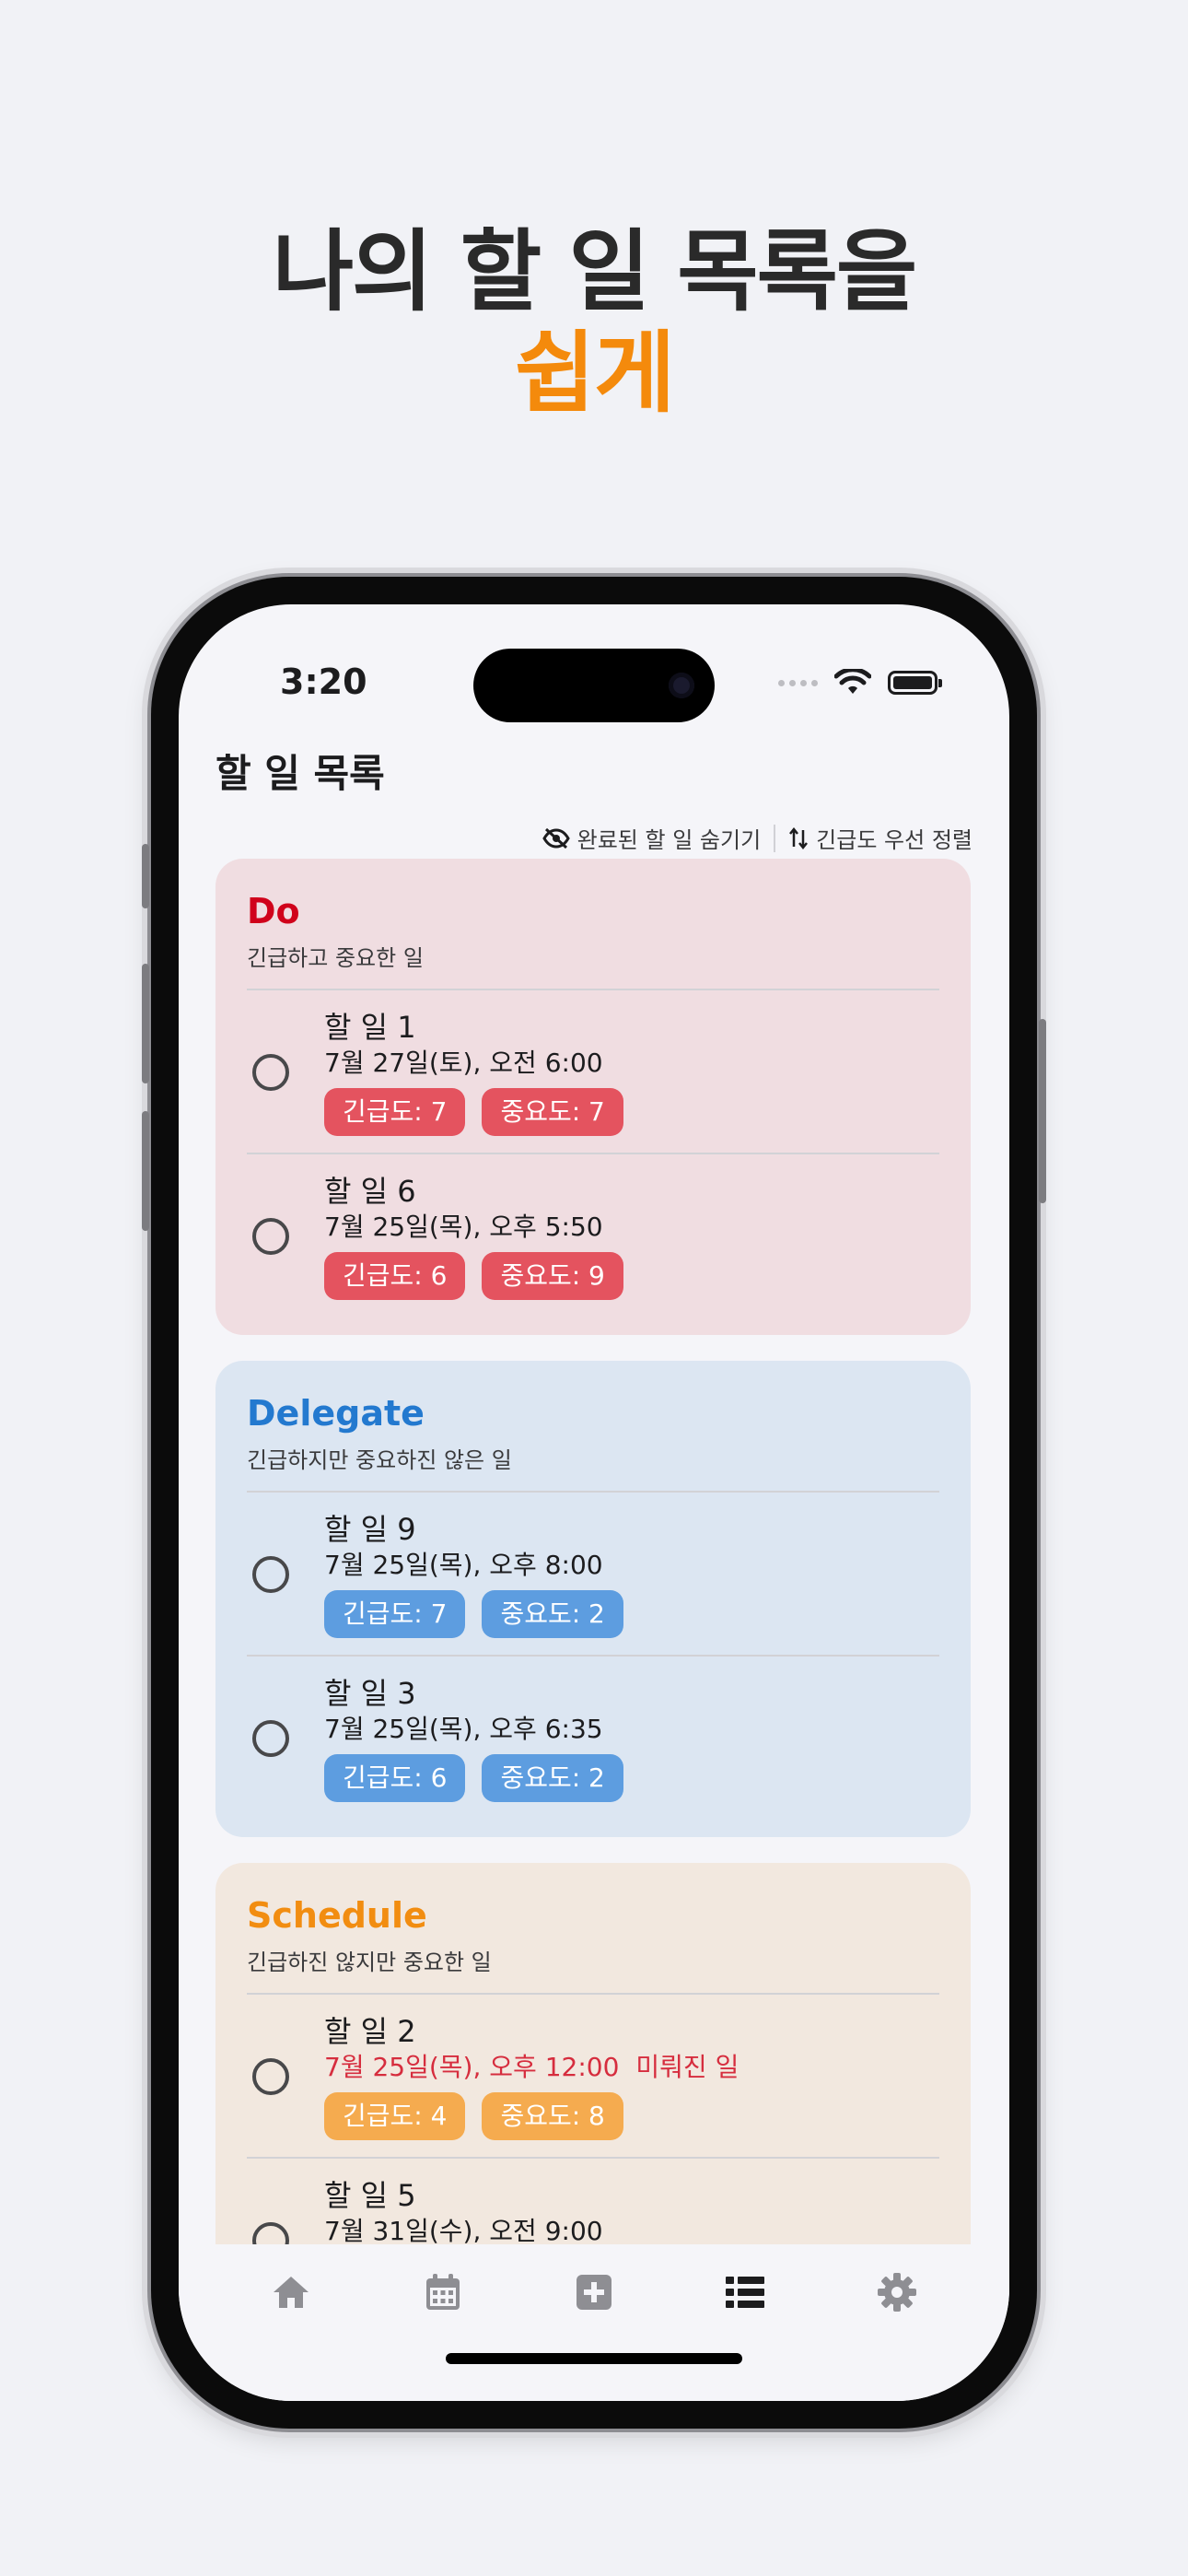  I want to click on sort-icon, so click(799, 837).